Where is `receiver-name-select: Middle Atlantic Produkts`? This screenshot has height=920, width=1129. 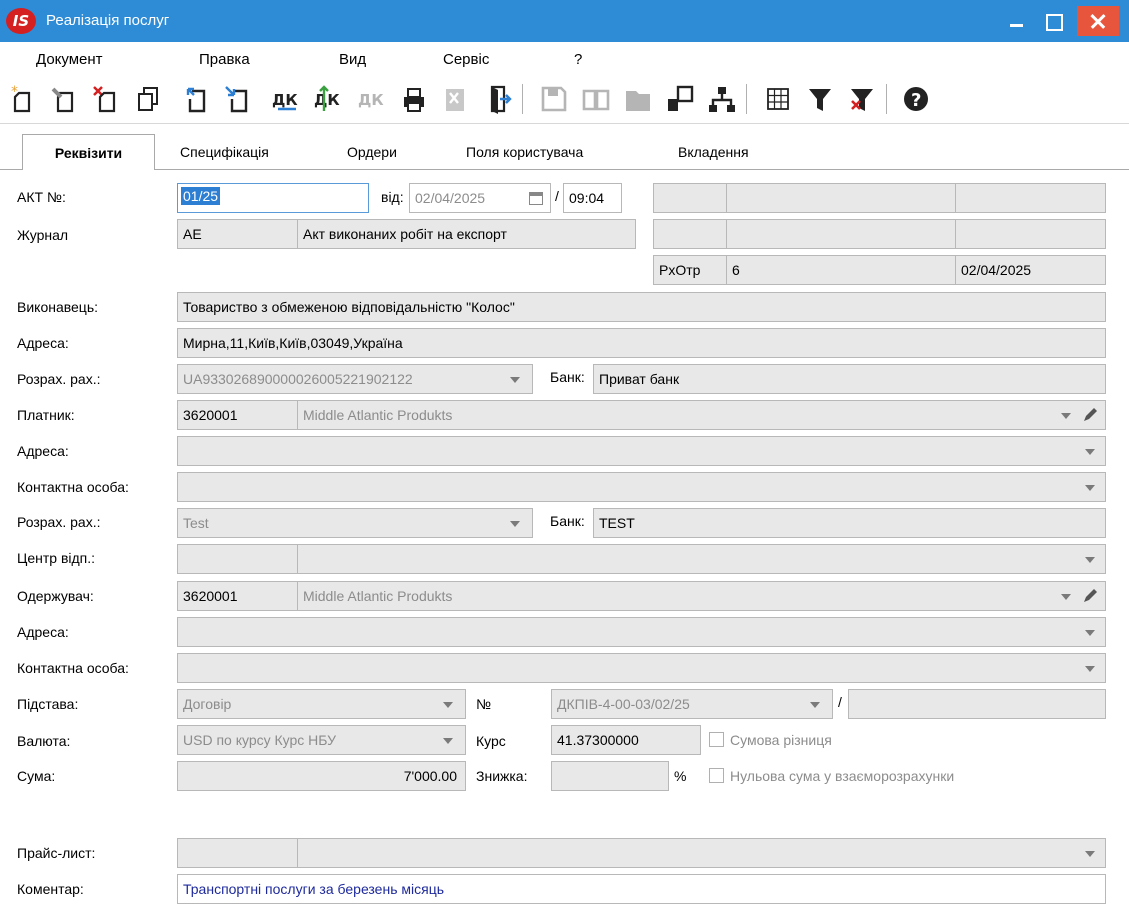 receiver-name-select: Middle Atlantic Produkts is located at coordinates (701, 596).